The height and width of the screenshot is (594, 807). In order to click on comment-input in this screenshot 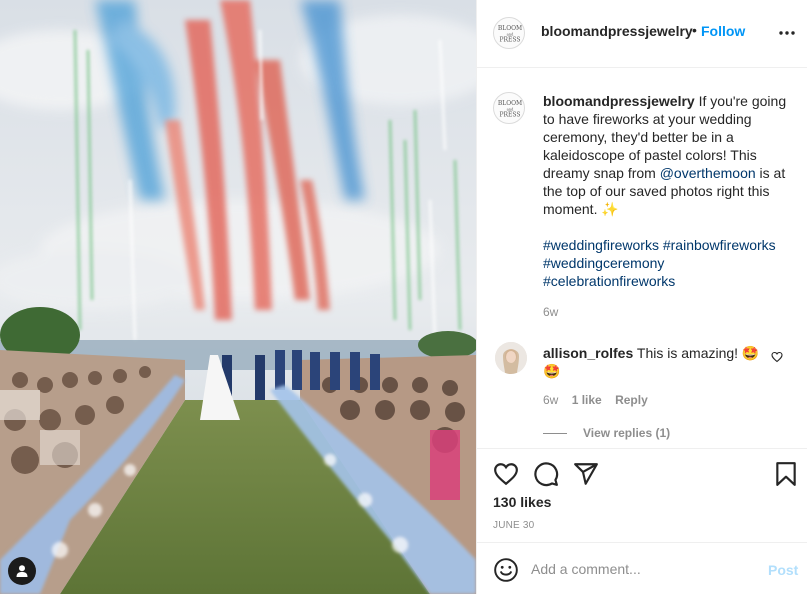, I will do `click(636, 569)`.